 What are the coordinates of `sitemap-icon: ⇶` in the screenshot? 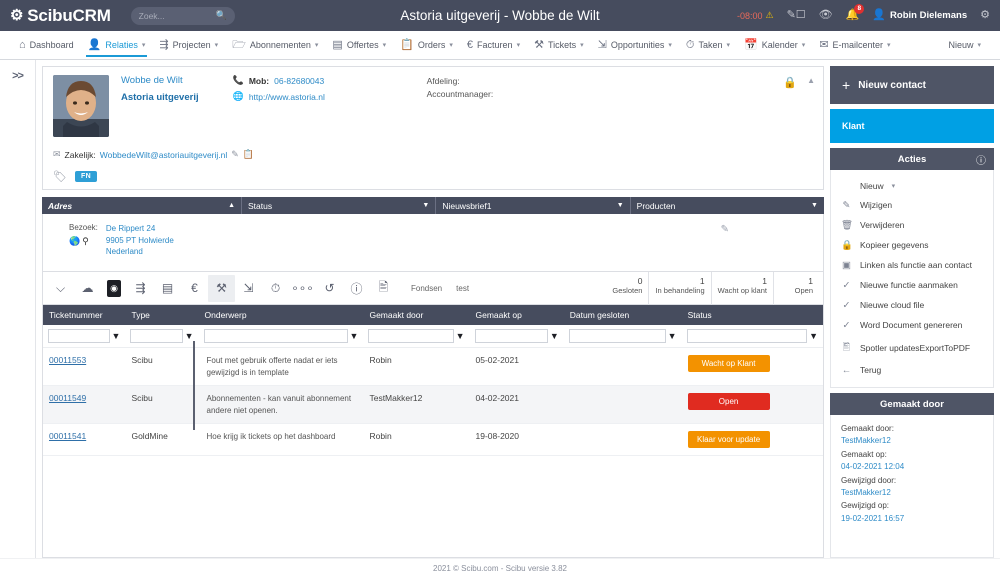 It's located at (140, 288).